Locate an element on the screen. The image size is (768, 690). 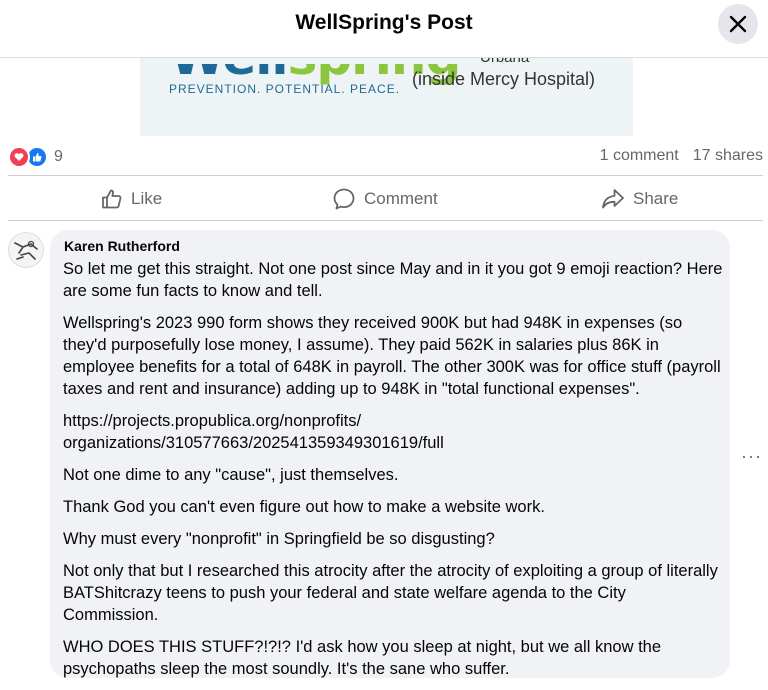
page-title: WellSpring's Post is located at coordinates (384, 22).